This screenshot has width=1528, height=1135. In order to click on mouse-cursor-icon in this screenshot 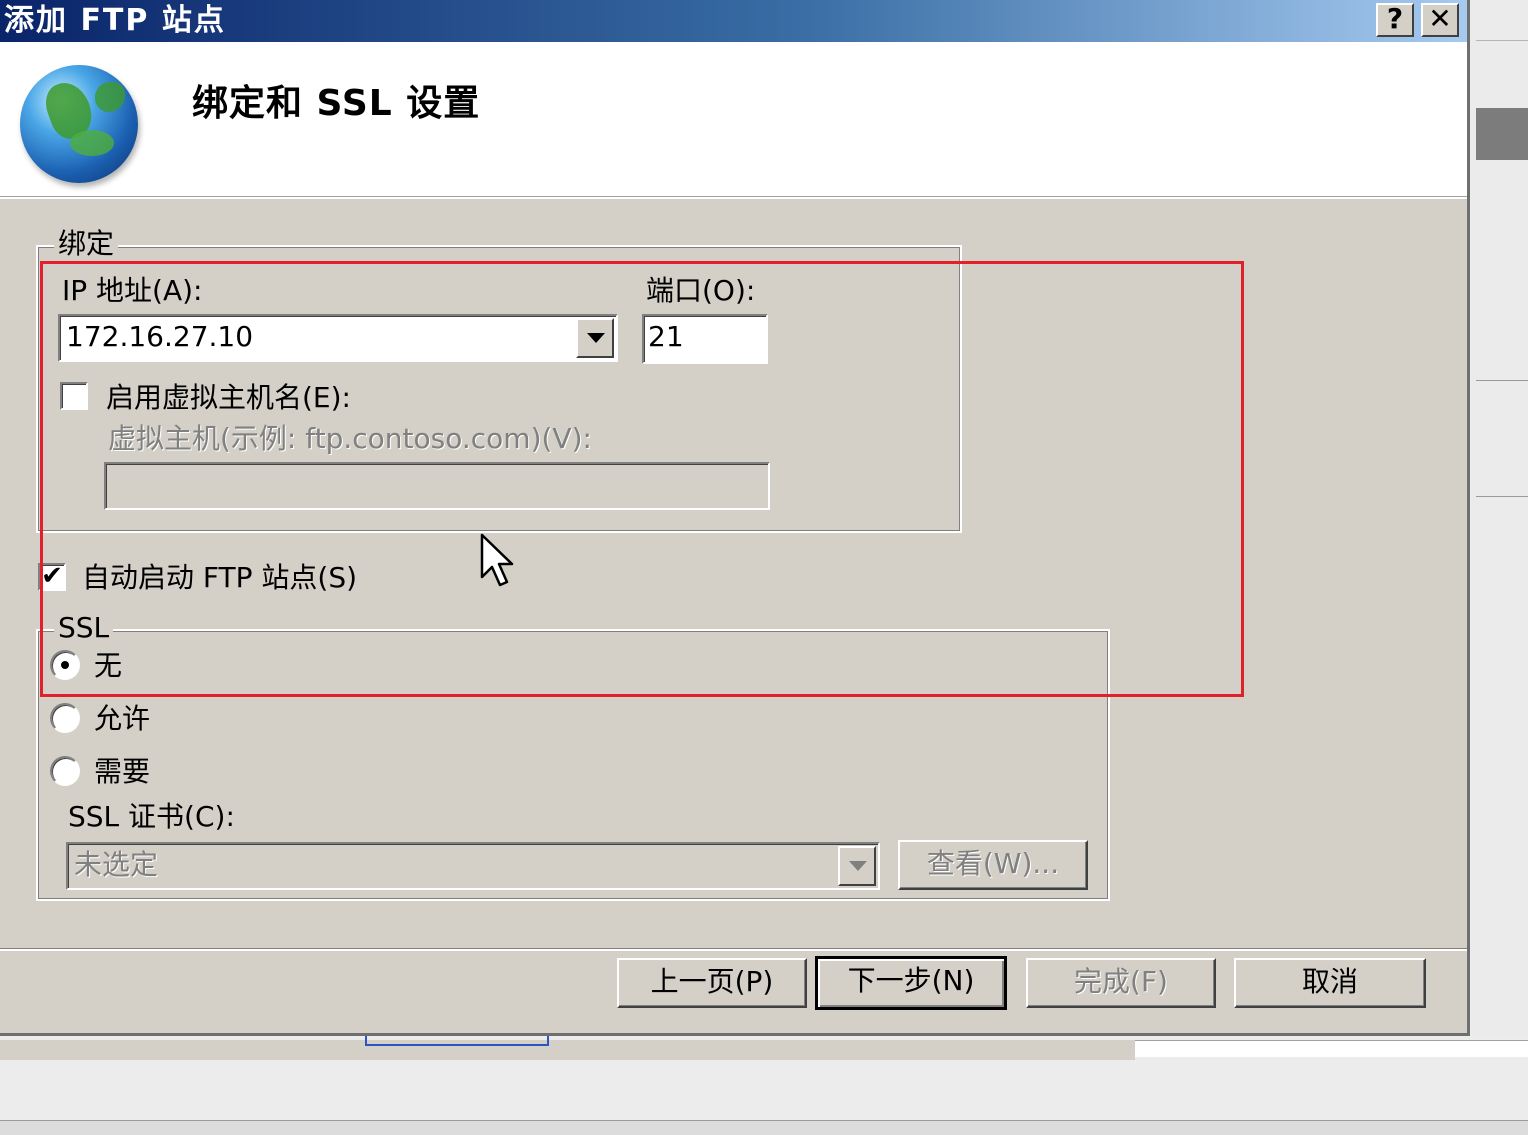, I will do `click(497, 560)`.